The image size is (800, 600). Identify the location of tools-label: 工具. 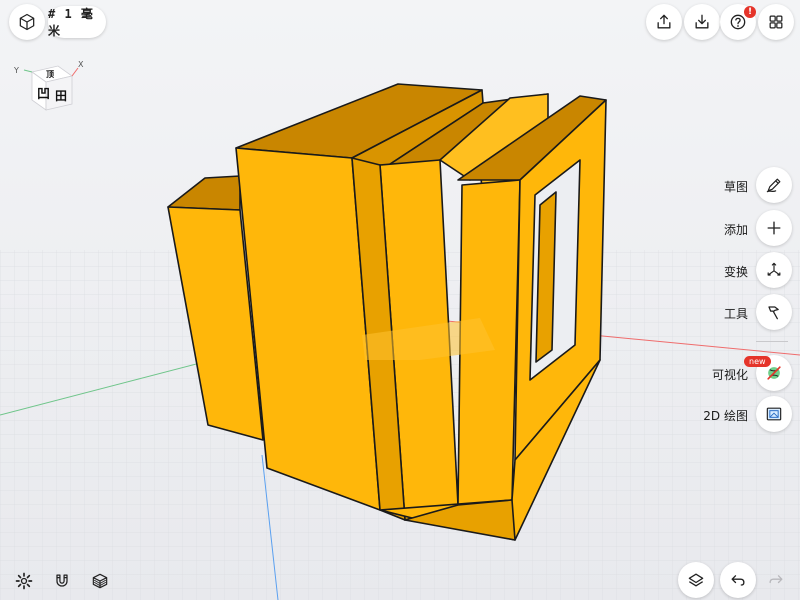
(735, 314).